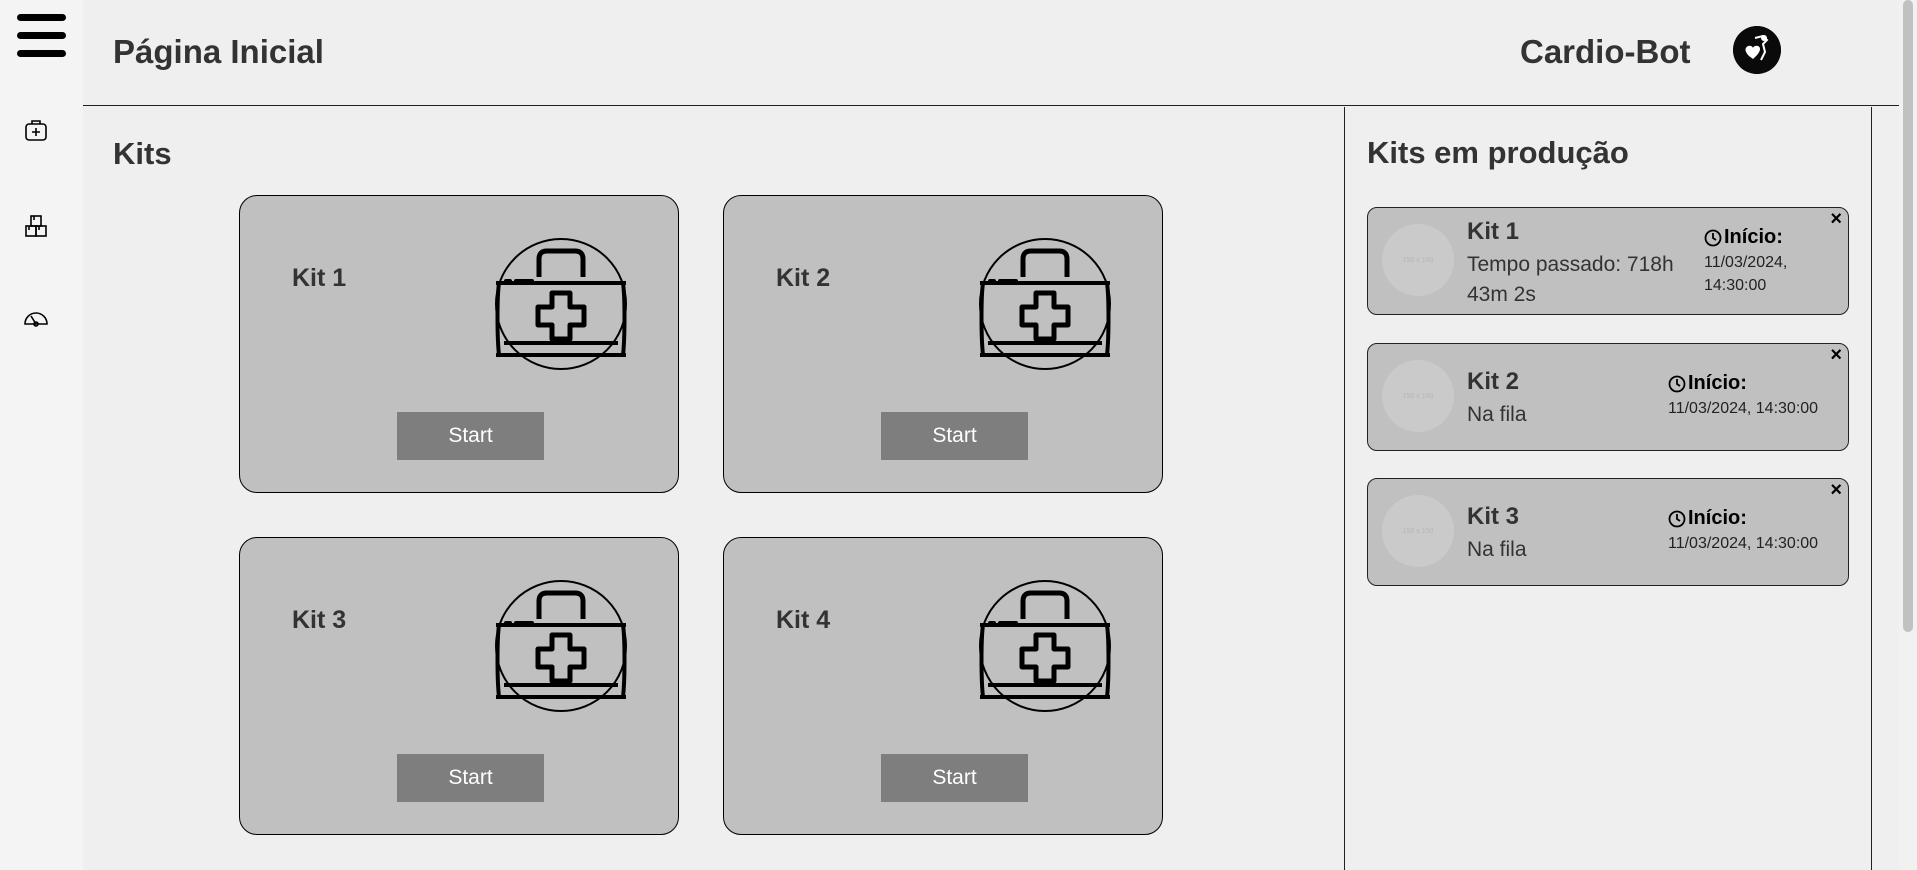  What do you see at coordinates (41, 435) in the screenshot?
I see `sidebar` at bounding box center [41, 435].